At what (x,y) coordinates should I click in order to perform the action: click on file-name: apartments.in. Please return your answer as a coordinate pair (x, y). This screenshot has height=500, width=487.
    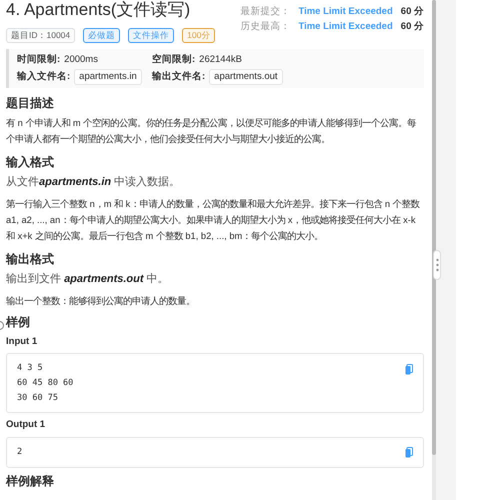
    Looking at the image, I should click on (108, 77).